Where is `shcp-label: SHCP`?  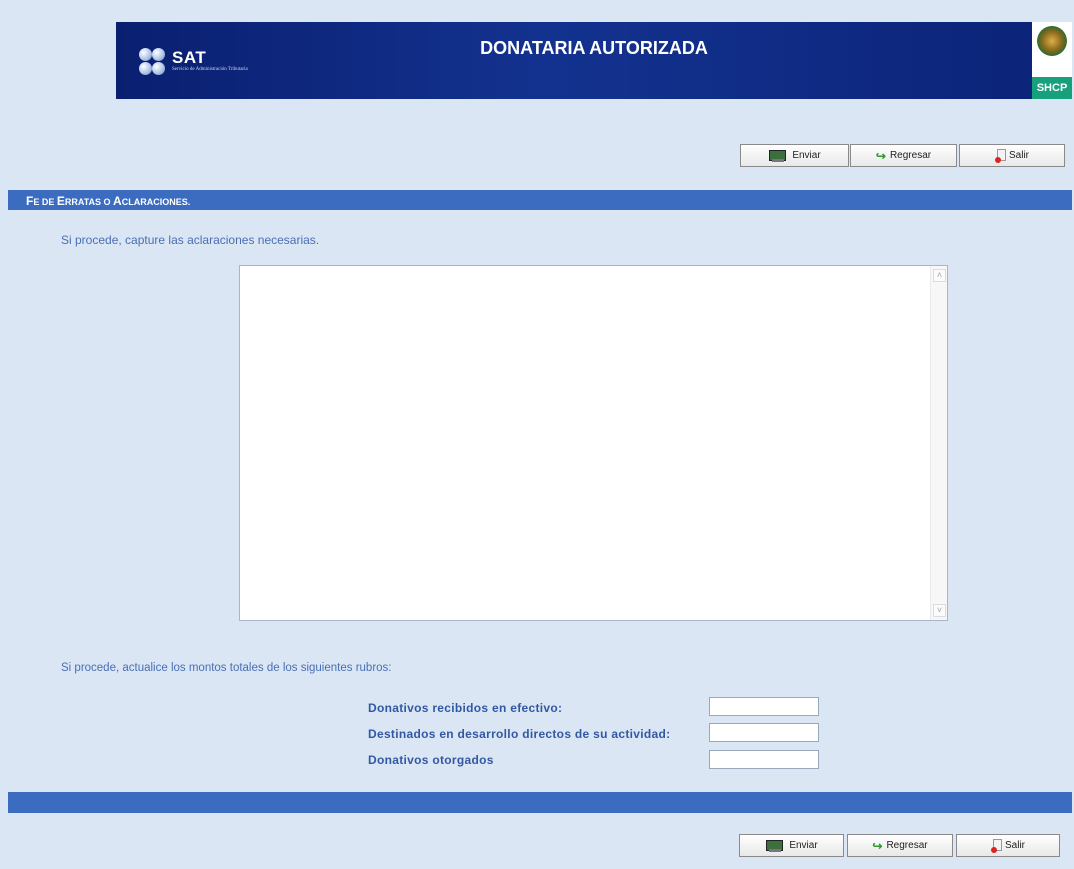
shcp-label: SHCP is located at coordinates (1052, 88).